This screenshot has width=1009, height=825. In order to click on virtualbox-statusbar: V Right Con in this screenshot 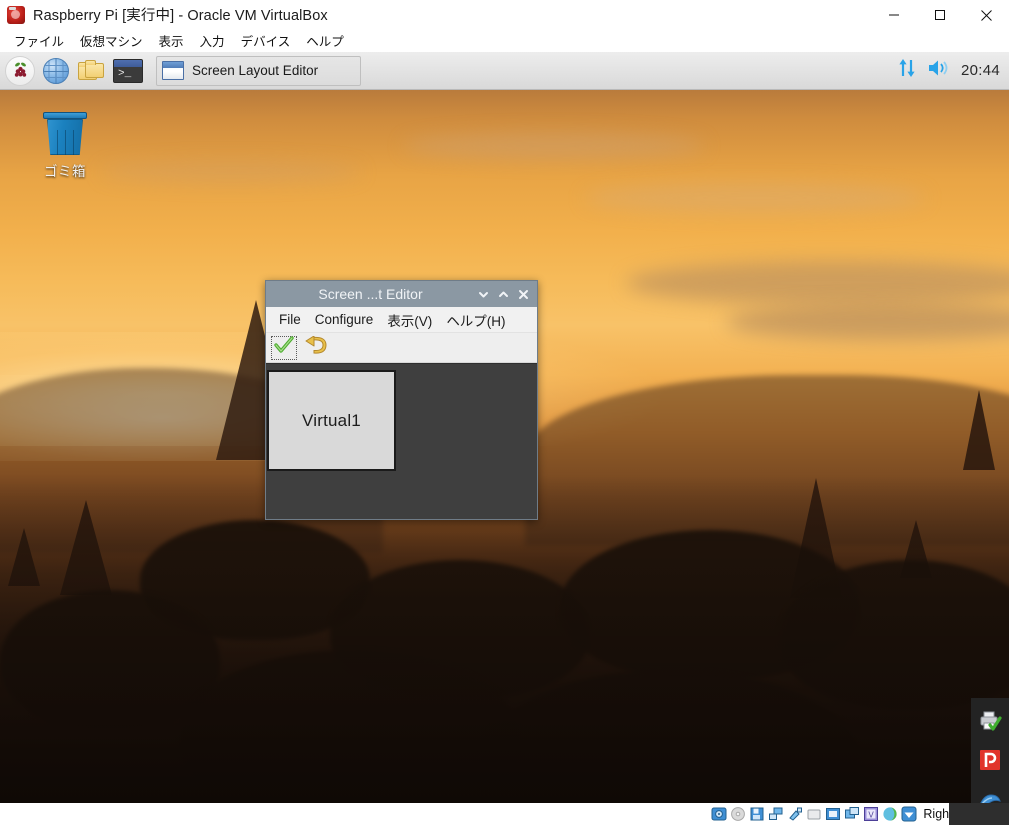, I will do `click(504, 814)`.